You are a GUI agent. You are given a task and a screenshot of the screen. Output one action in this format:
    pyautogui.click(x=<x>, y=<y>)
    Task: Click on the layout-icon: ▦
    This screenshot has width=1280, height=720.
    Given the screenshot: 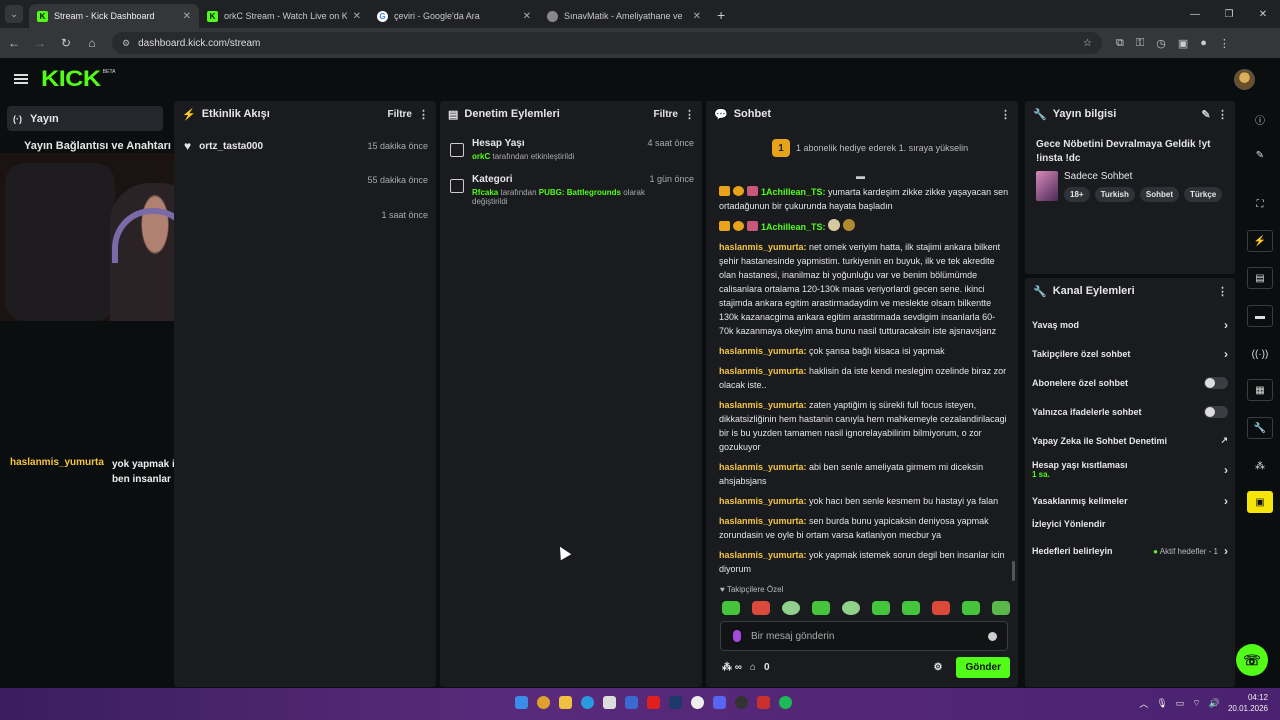 What is the action you would take?
    pyautogui.click(x=1260, y=390)
    